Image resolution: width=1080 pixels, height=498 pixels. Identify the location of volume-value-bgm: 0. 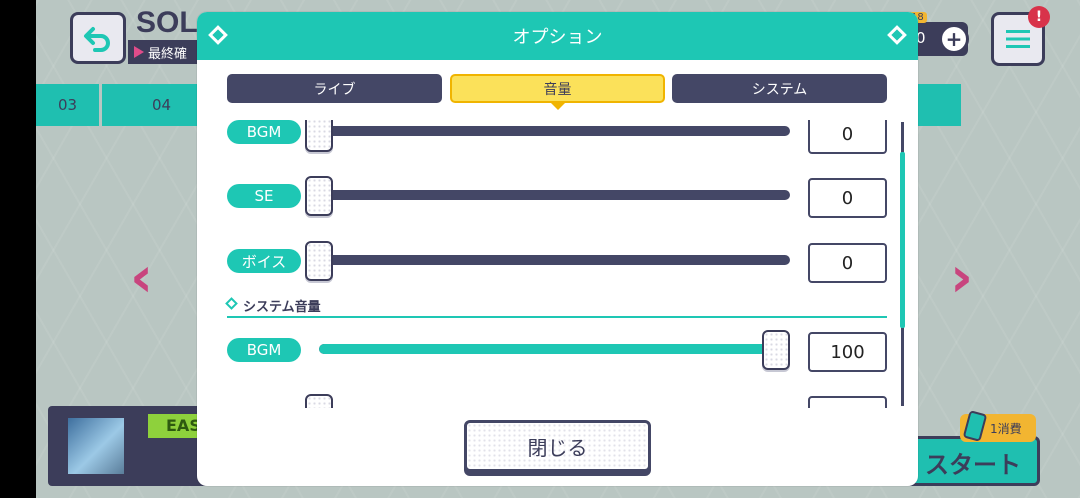
(847, 137).